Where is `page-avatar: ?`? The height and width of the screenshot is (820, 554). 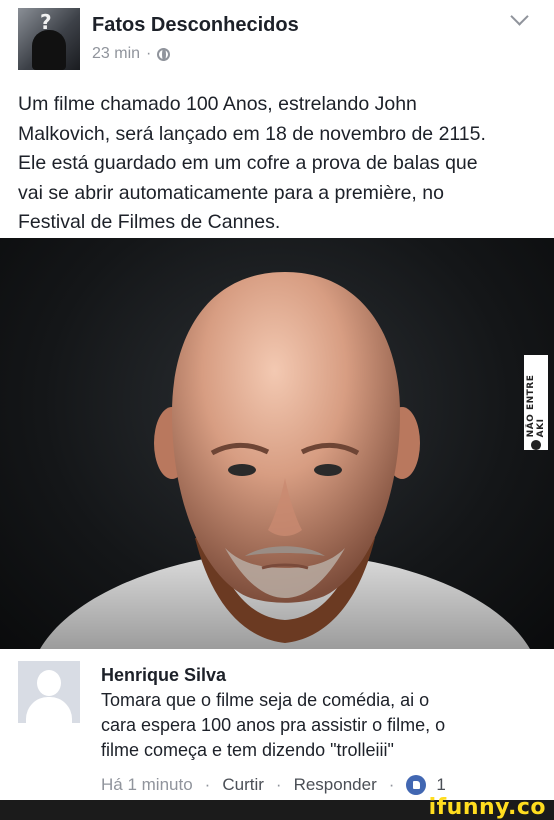
page-avatar: ? is located at coordinates (49, 39).